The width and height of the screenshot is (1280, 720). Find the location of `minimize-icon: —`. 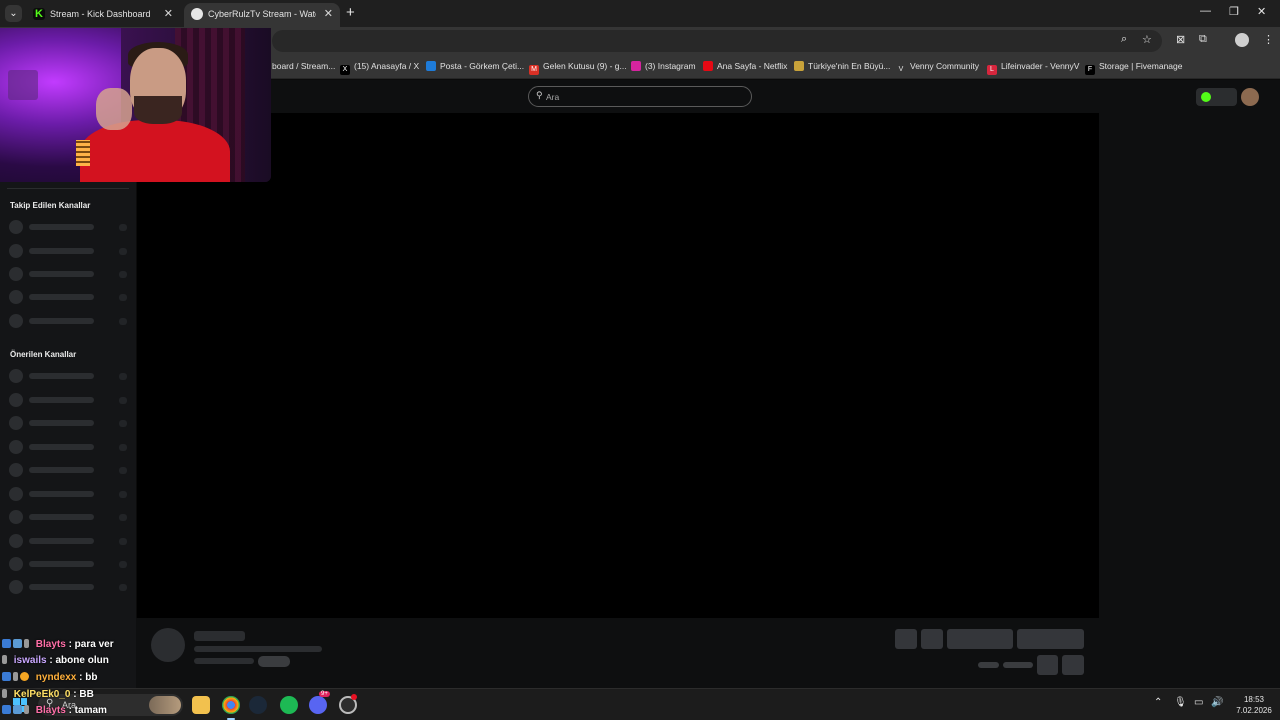

minimize-icon: — is located at coordinates (1205, 11).